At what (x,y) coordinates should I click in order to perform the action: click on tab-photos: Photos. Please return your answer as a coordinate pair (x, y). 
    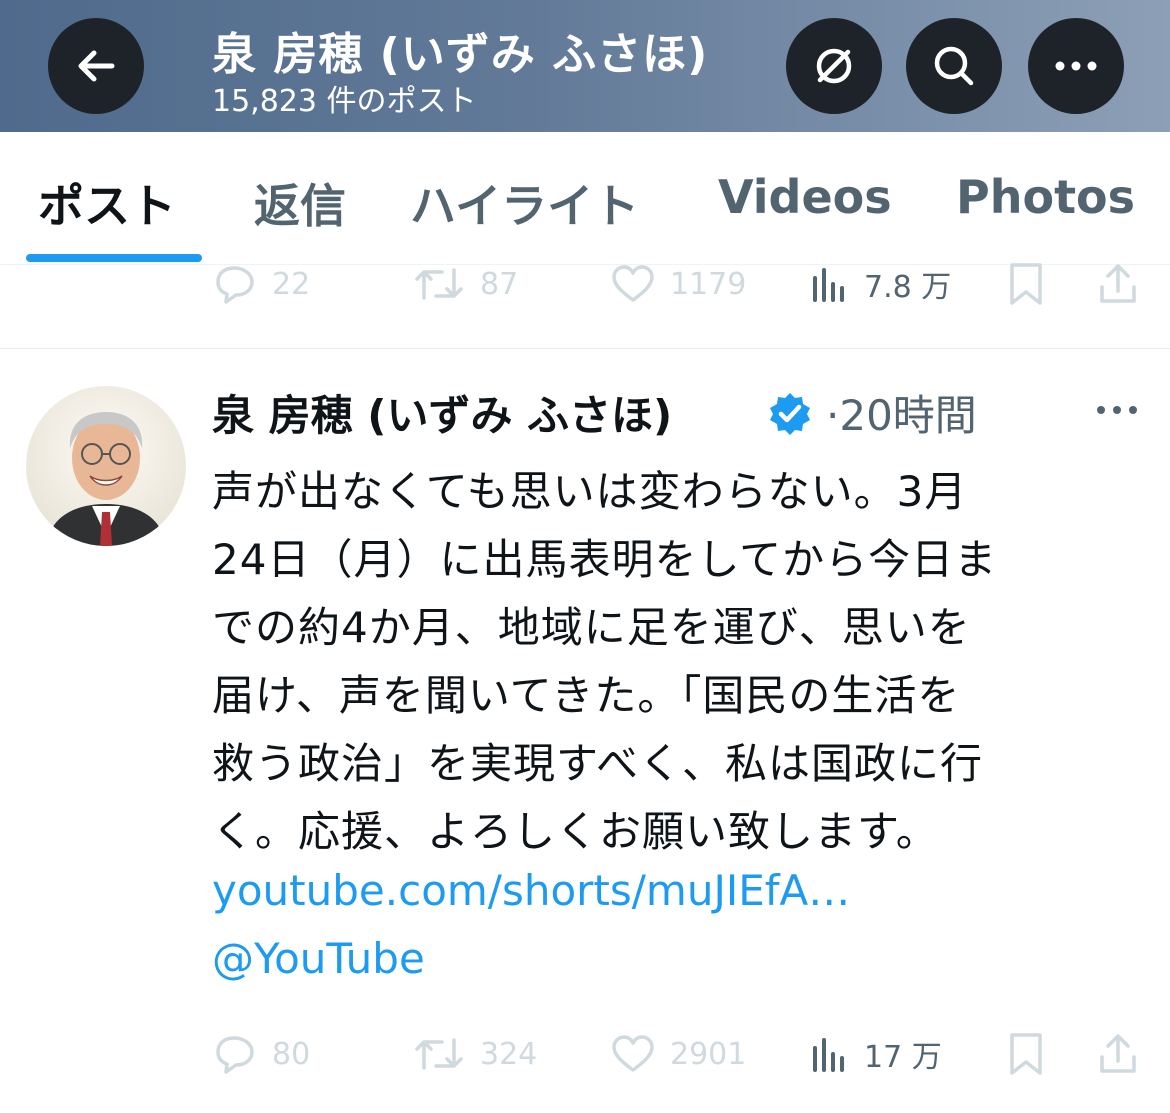
    Looking at the image, I should click on (1045, 197).